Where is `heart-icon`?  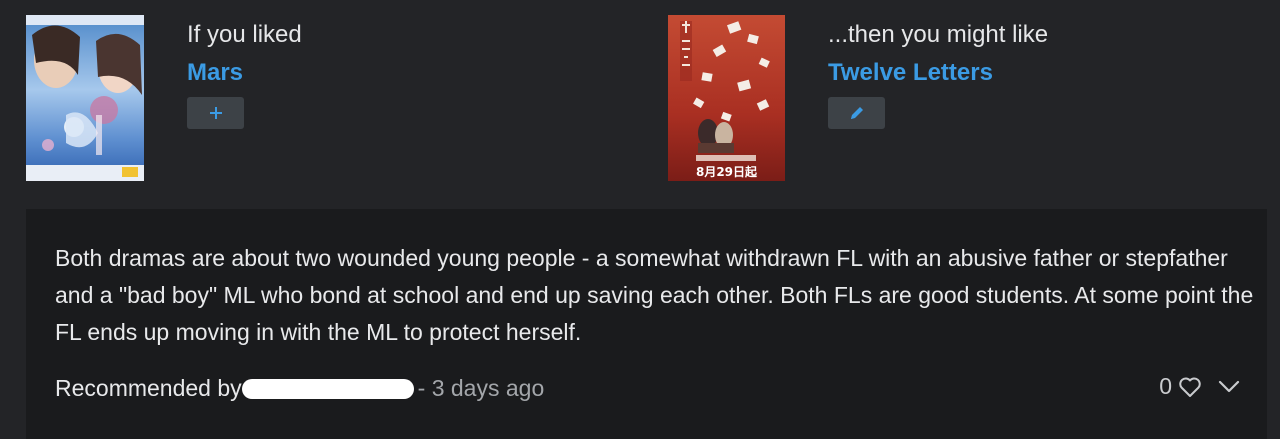 heart-icon is located at coordinates (1190, 387).